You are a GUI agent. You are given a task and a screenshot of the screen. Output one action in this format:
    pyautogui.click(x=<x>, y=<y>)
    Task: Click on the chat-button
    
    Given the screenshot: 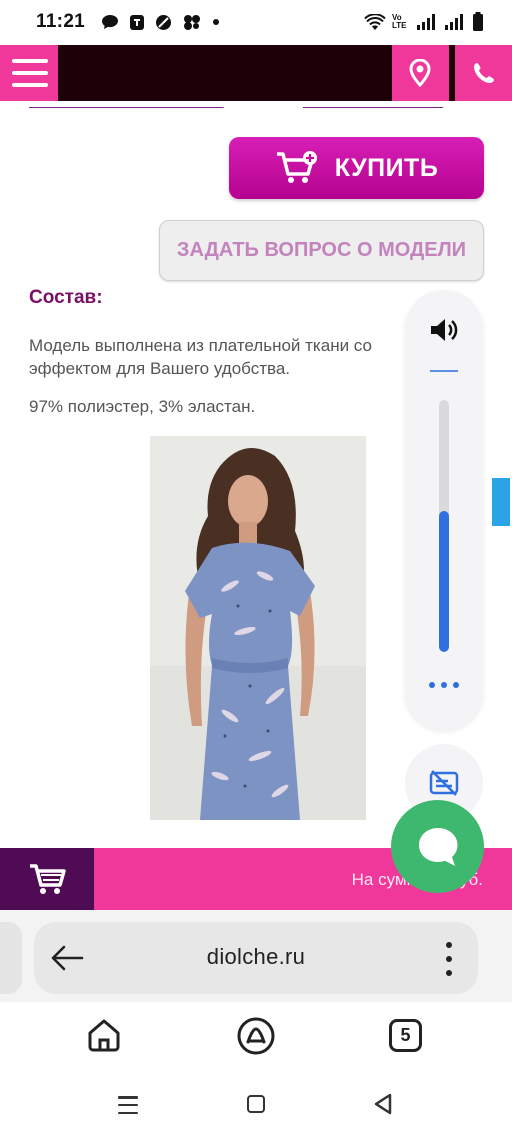 What is the action you would take?
    pyautogui.click(x=437, y=846)
    